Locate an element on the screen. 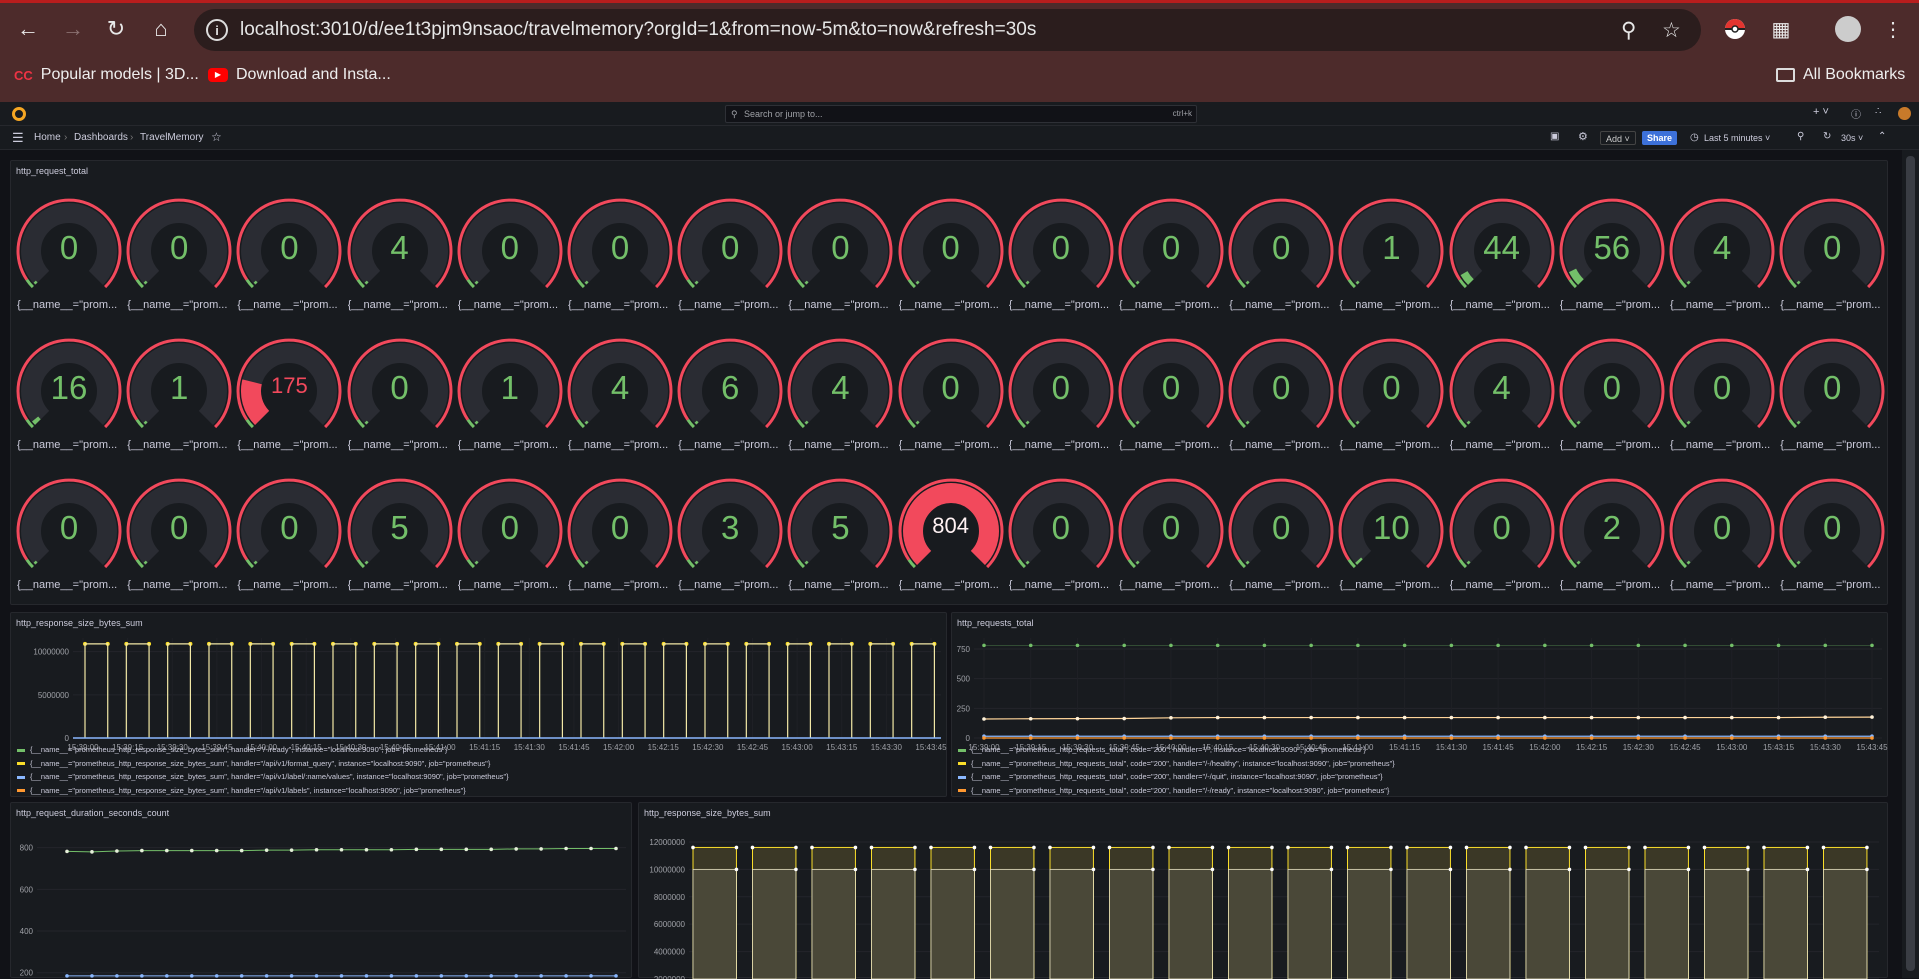 This screenshot has height=979, width=1919. extensions-icon: ▦ is located at coordinates (1781, 29).